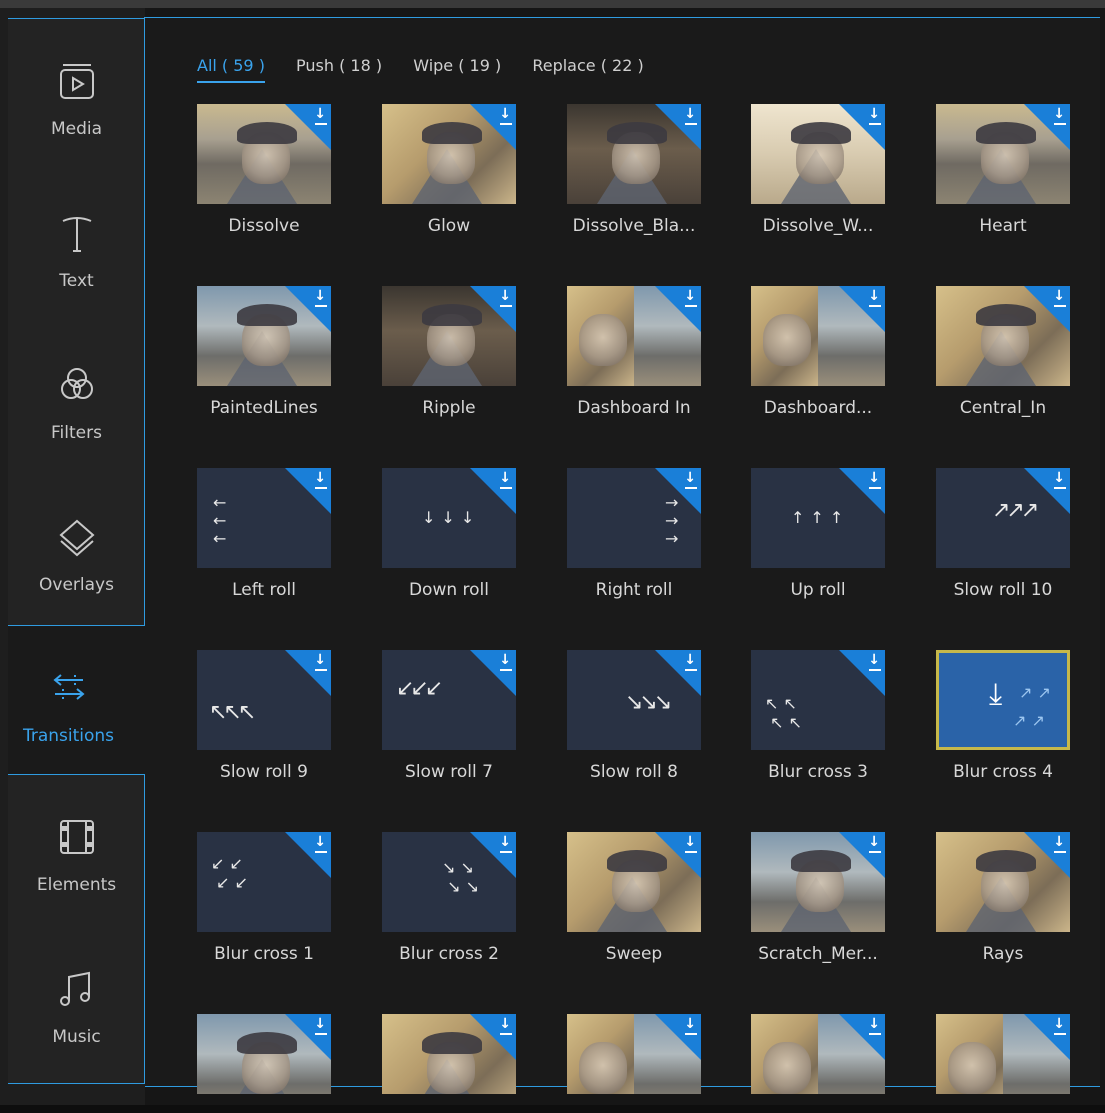 This screenshot has width=1105, height=1113. What do you see at coordinates (457, 68) in the screenshot?
I see `tab-wipe: Wipe ( 19 )` at bounding box center [457, 68].